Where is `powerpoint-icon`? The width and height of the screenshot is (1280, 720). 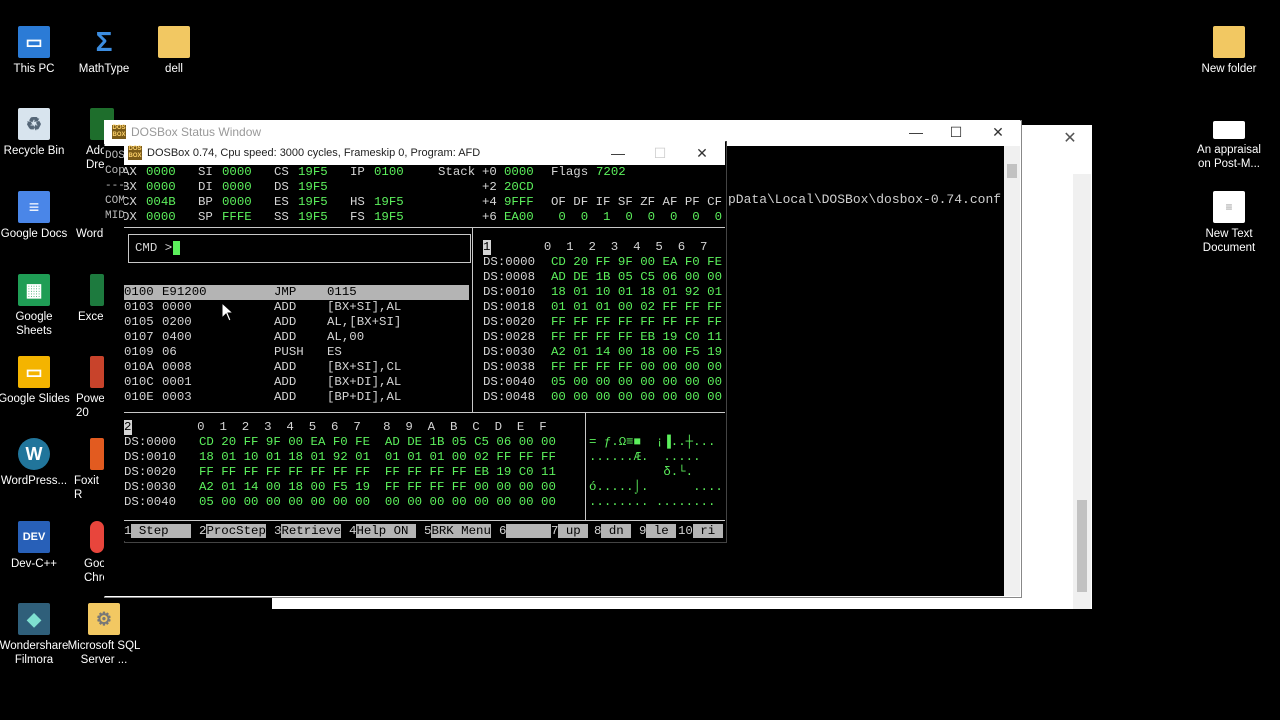
powerpoint-icon is located at coordinates (97, 372).